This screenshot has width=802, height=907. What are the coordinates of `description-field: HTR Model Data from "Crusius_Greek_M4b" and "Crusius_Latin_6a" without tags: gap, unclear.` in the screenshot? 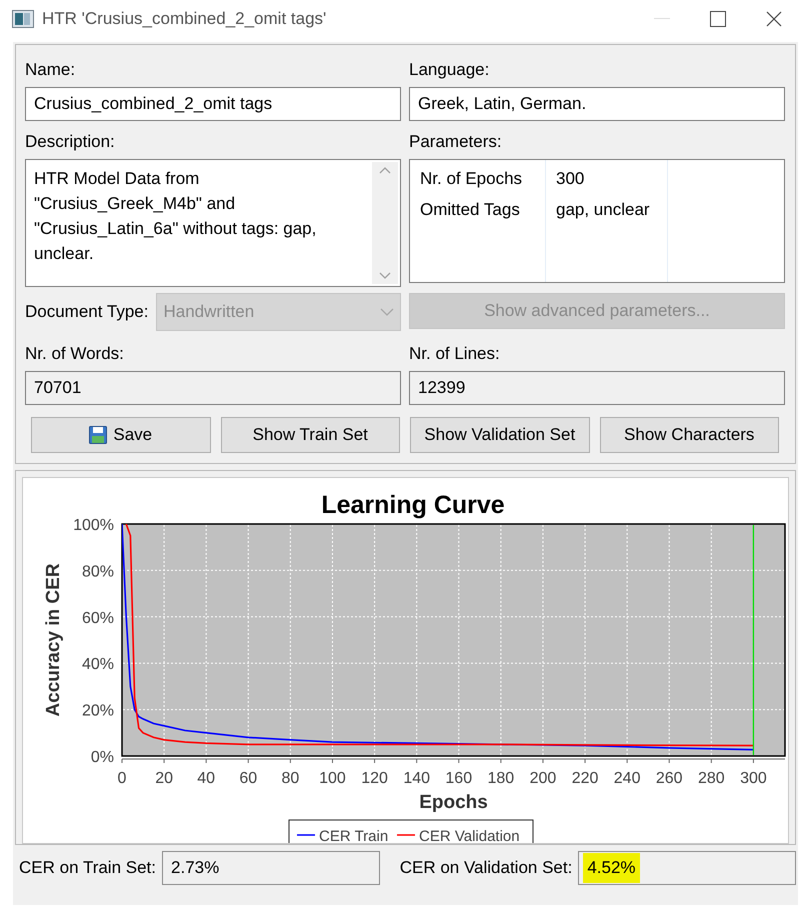 It's located at (213, 223).